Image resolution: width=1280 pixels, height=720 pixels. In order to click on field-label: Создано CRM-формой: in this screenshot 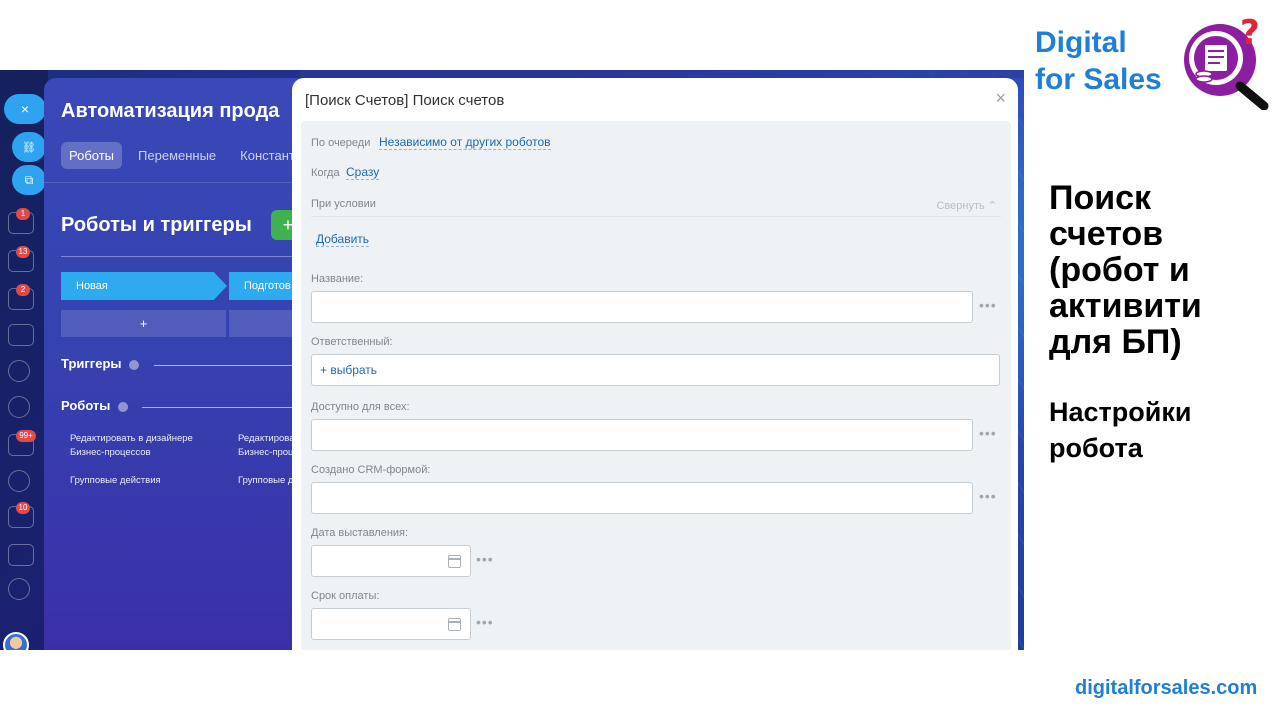, I will do `click(371, 470)`.